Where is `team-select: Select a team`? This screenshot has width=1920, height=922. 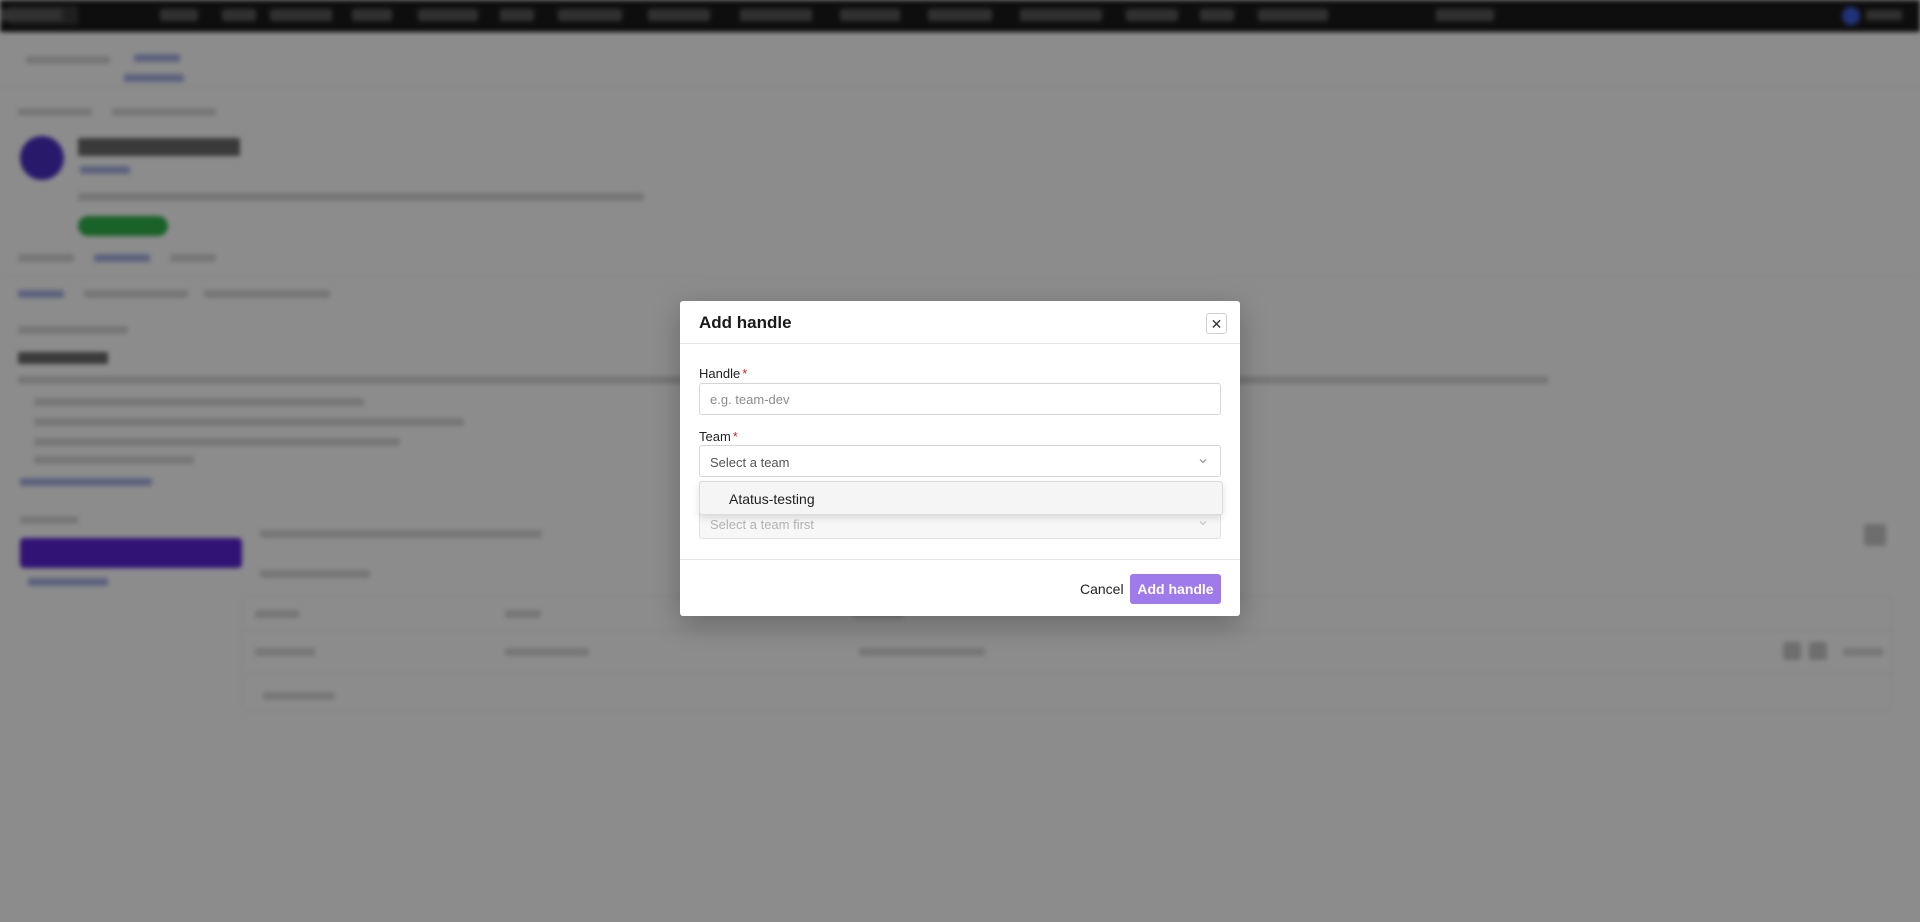 team-select: Select a team is located at coordinates (960, 461).